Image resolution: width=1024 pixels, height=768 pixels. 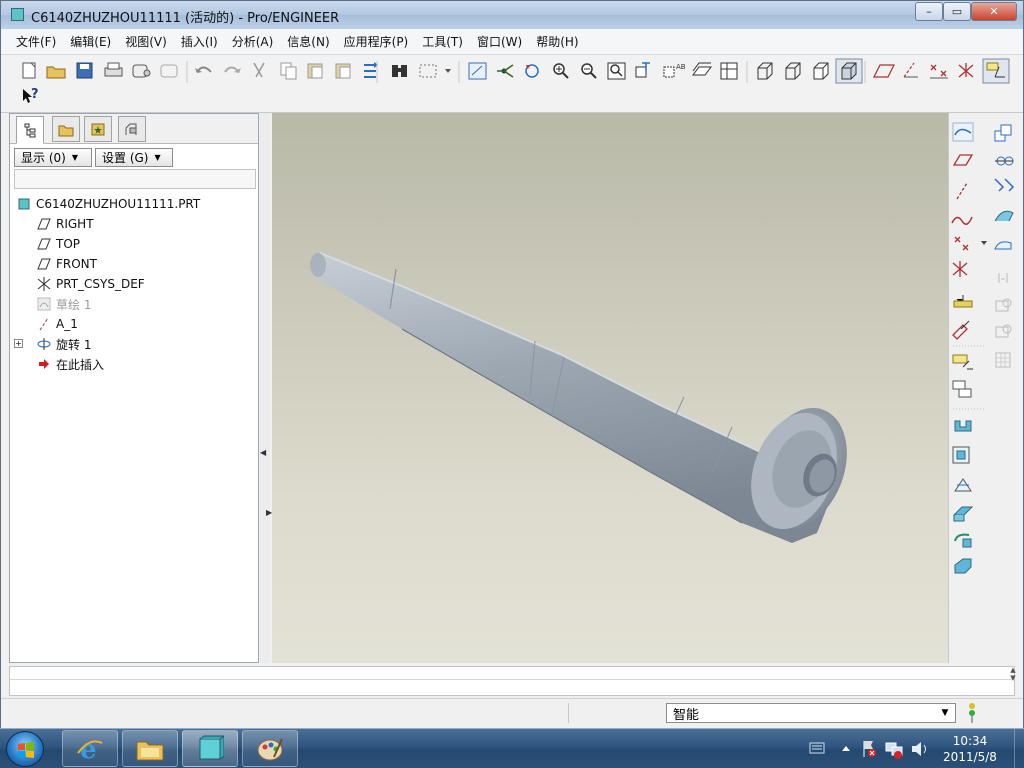 I want to click on csys-tool-icon, so click(x=960, y=269).